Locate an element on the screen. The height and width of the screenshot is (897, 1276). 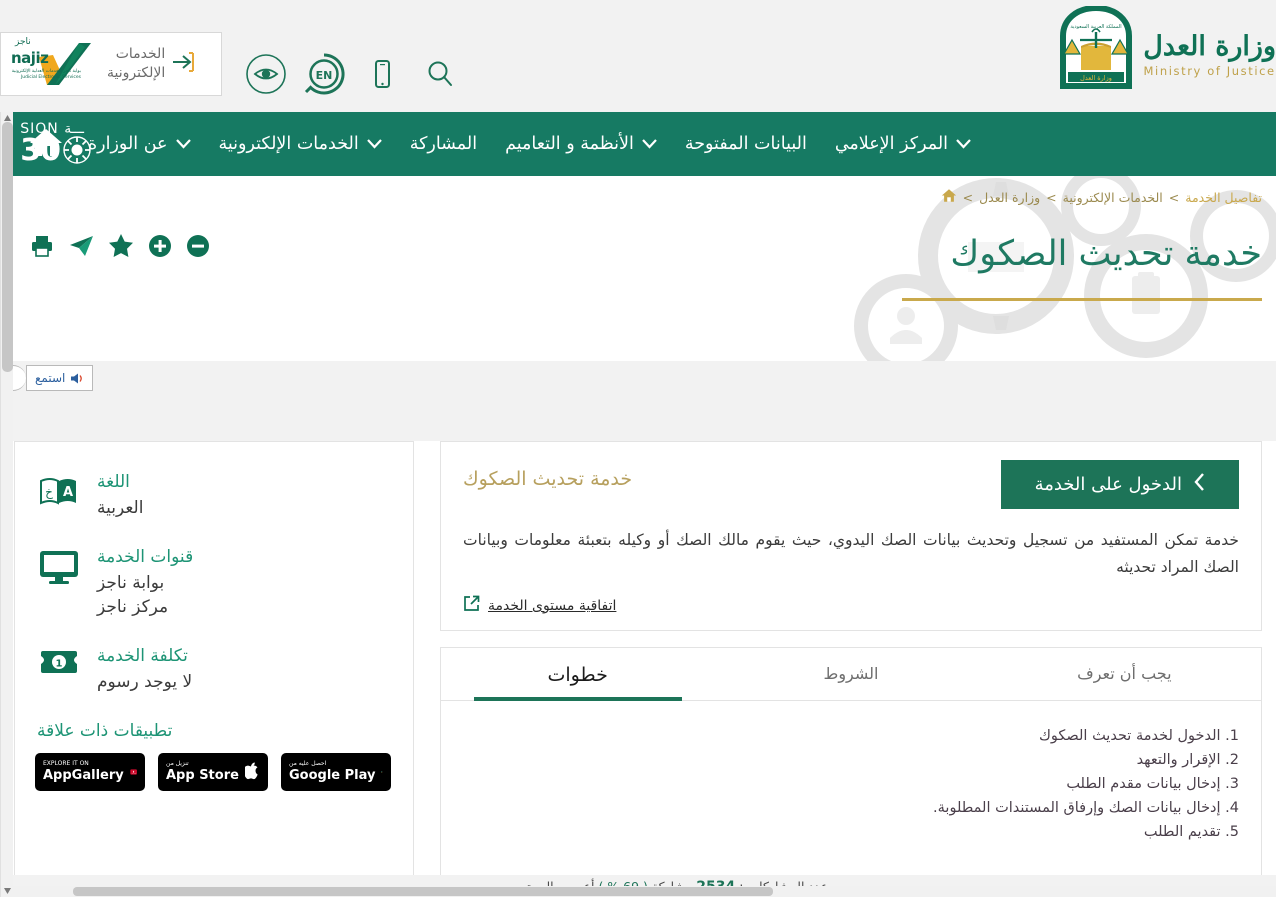
breadcrumb-item-ministry: وزارة العدل is located at coordinates (1009, 197).